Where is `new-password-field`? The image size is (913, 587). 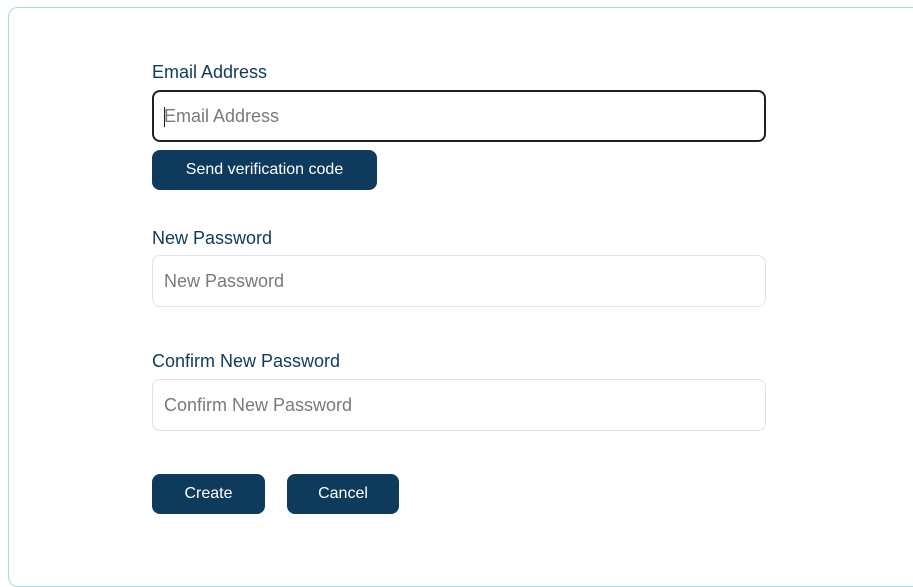
new-password-field is located at coordinates (459, 281).